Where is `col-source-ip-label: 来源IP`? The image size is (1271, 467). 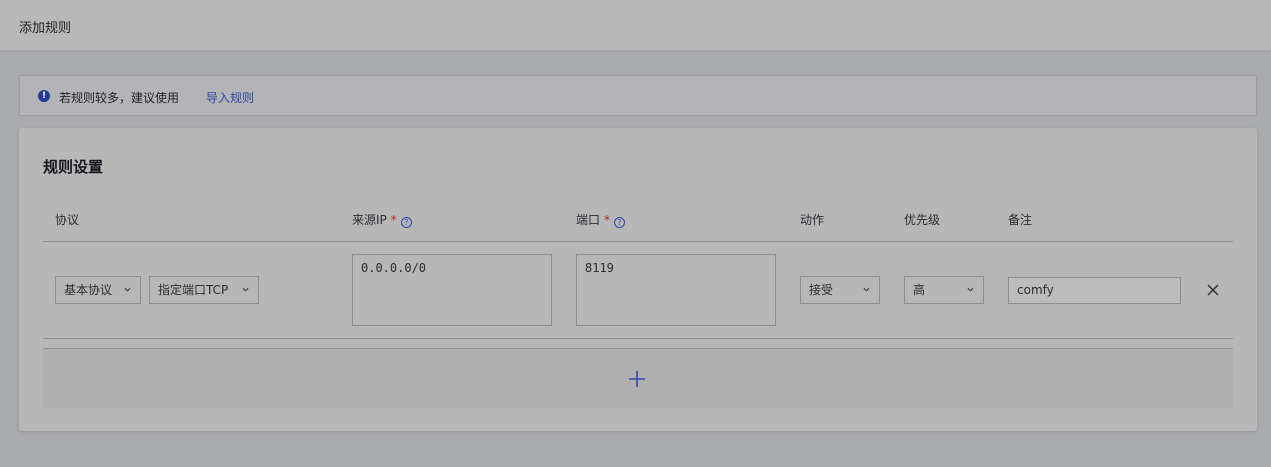 col-source-ip-label: 来源IP is located at coordinates (369, 220).